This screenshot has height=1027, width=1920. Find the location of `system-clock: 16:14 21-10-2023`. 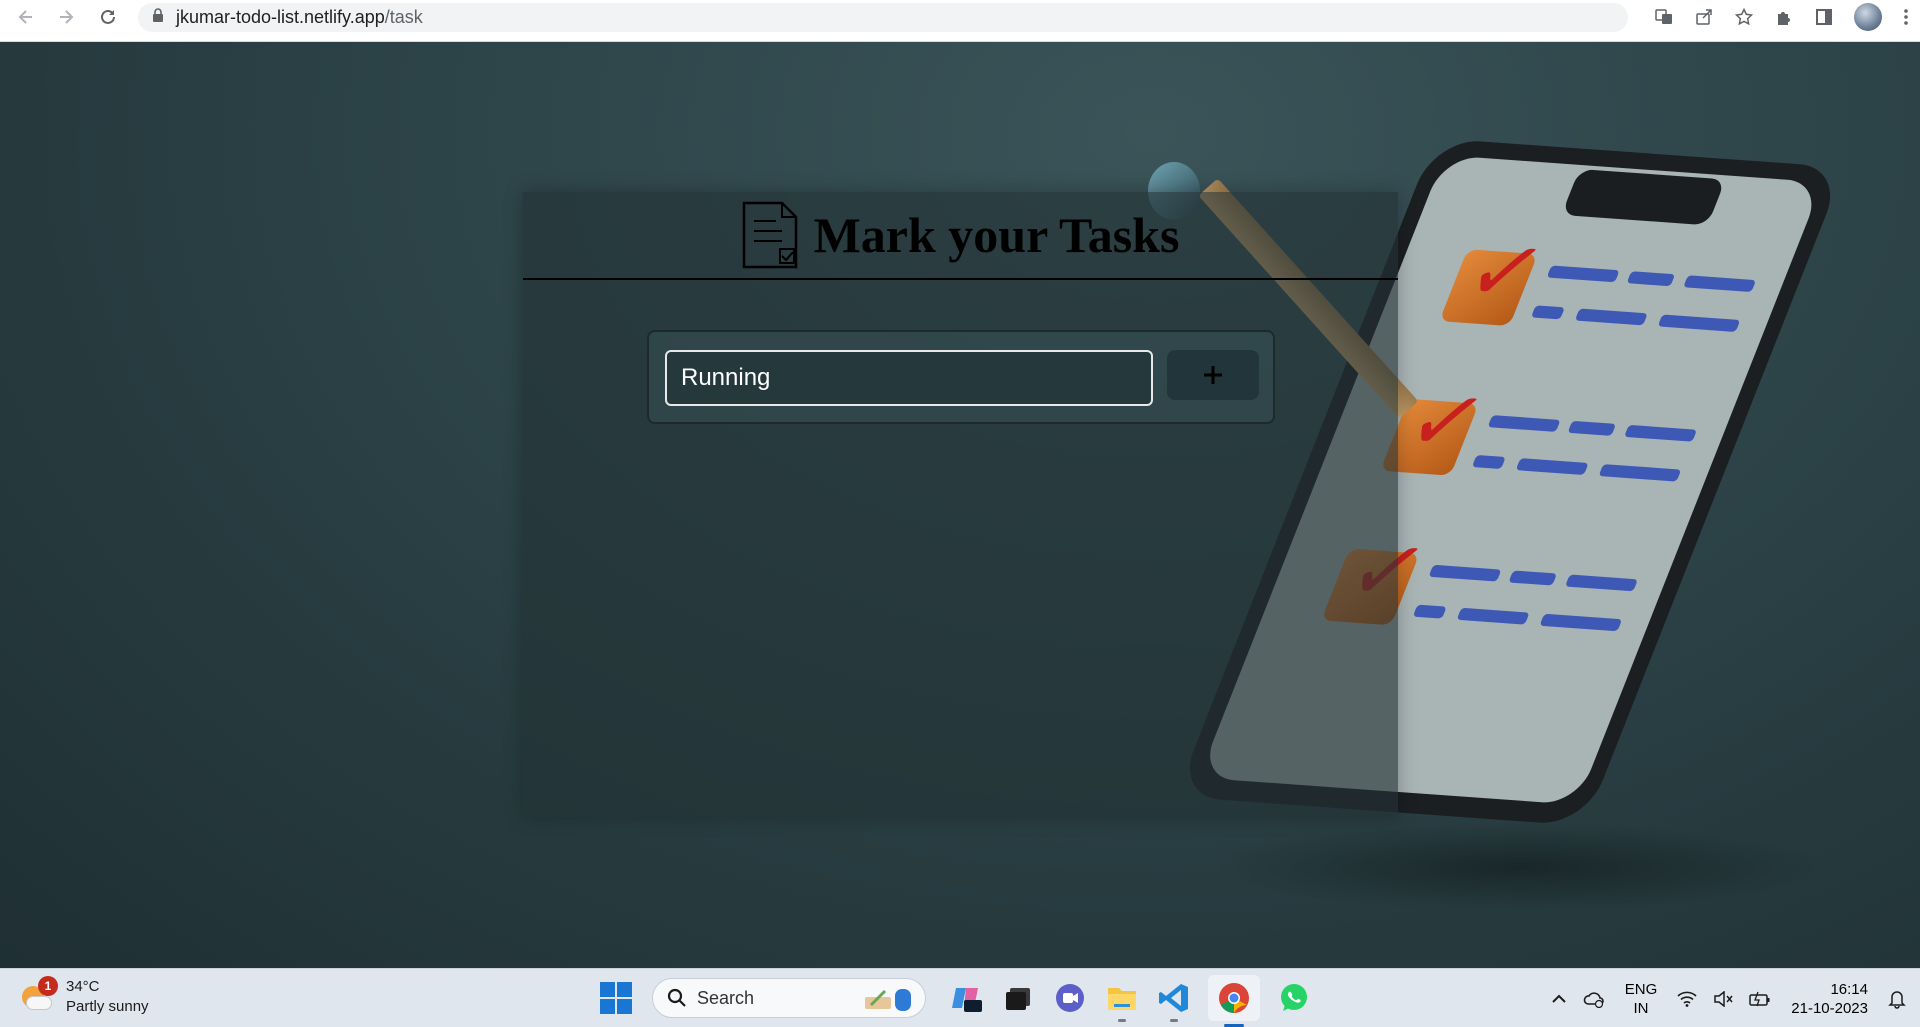

system-clock: 16:14 21-10-2023 is located at coordinates (1829, 999).